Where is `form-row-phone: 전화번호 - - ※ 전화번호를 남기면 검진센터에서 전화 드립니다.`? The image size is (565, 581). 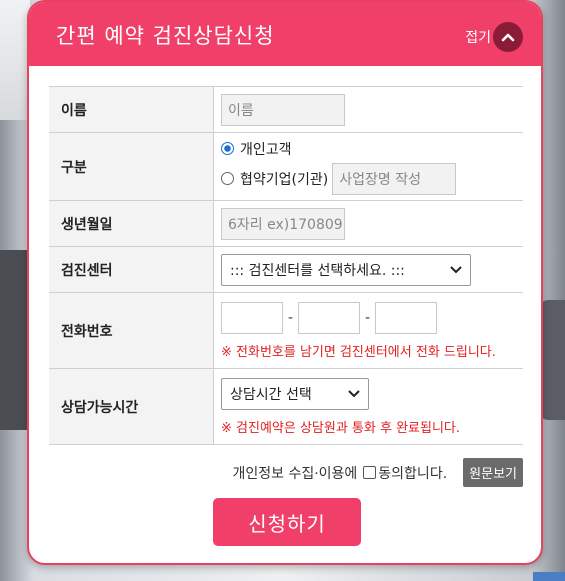
form-row-phone: 전화번호 - - ※ 전화번호를 남기면 검진센터에서 전화 드립니다. is located at coordinates (286, 330).